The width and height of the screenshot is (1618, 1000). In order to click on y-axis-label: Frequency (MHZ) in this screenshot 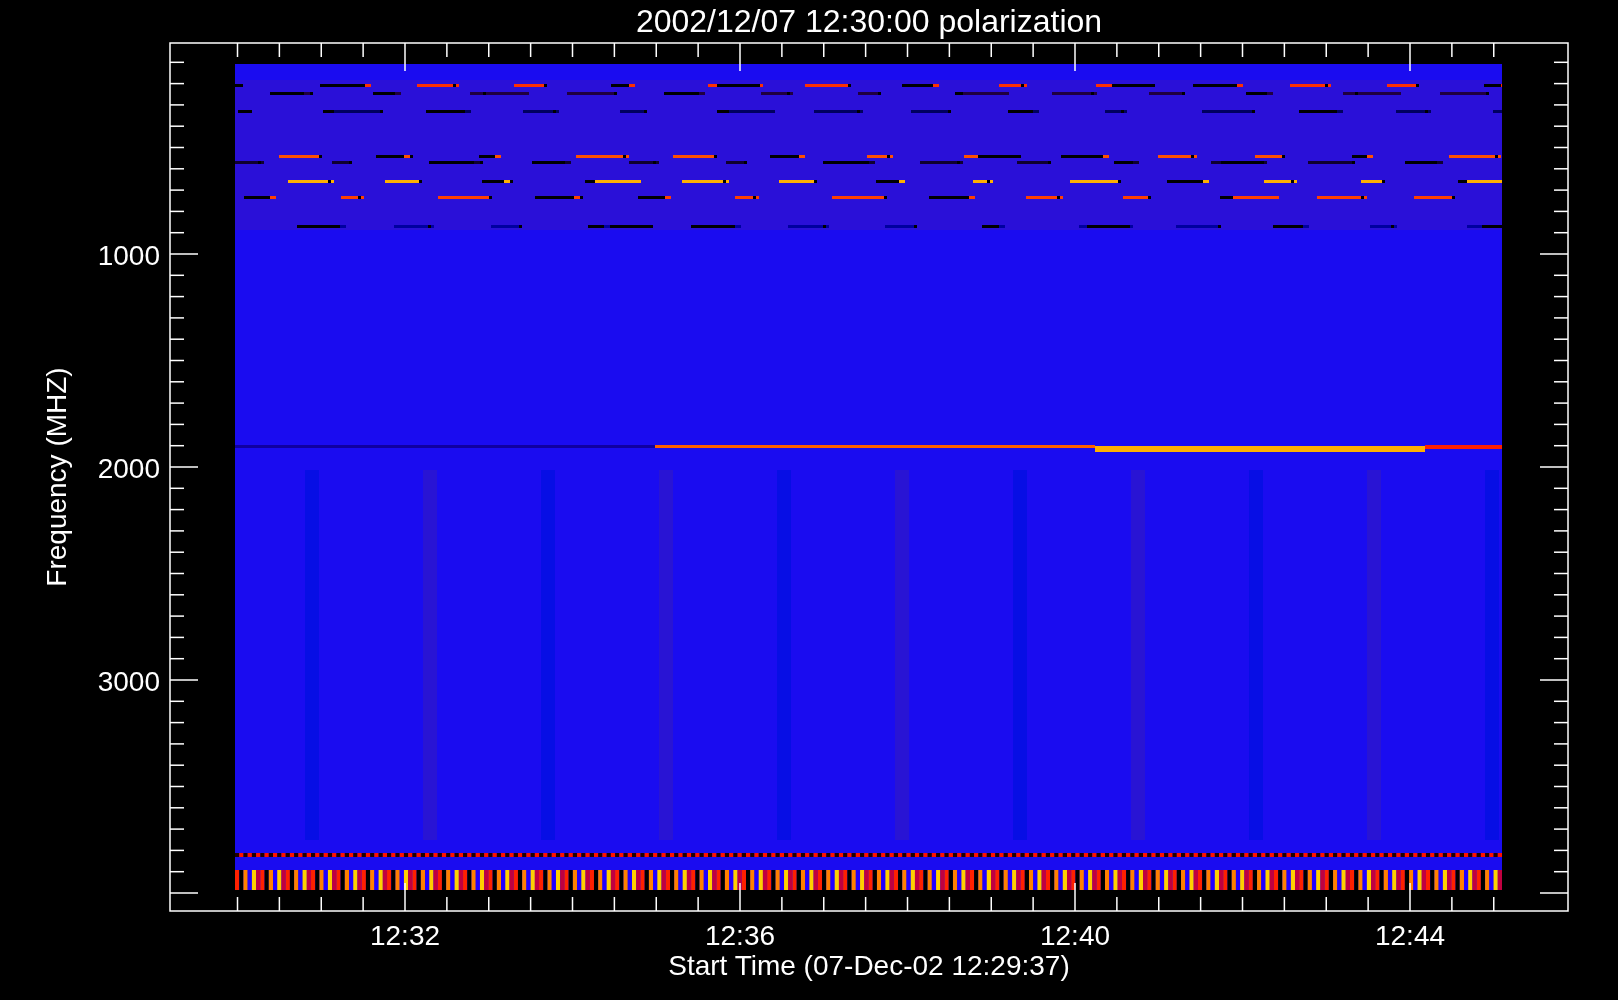, I will do `click(56, 477)`.